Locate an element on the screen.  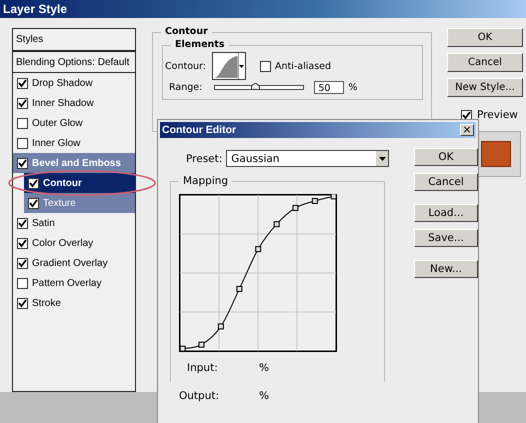
preview-swatch is located at coordinates (496, 154).